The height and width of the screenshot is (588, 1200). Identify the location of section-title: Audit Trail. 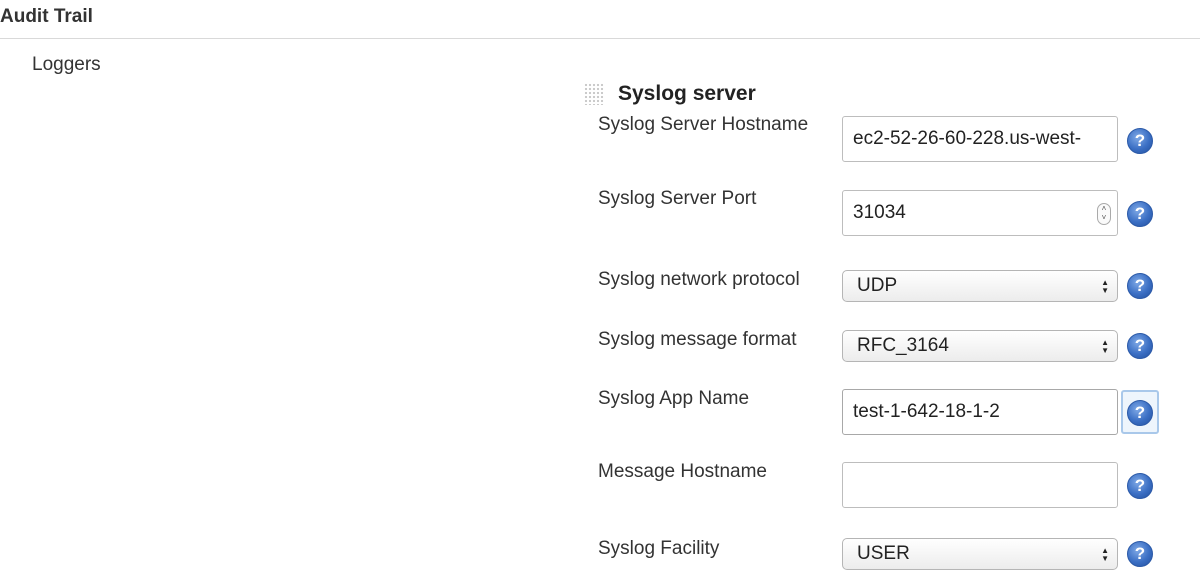
(46, 16).